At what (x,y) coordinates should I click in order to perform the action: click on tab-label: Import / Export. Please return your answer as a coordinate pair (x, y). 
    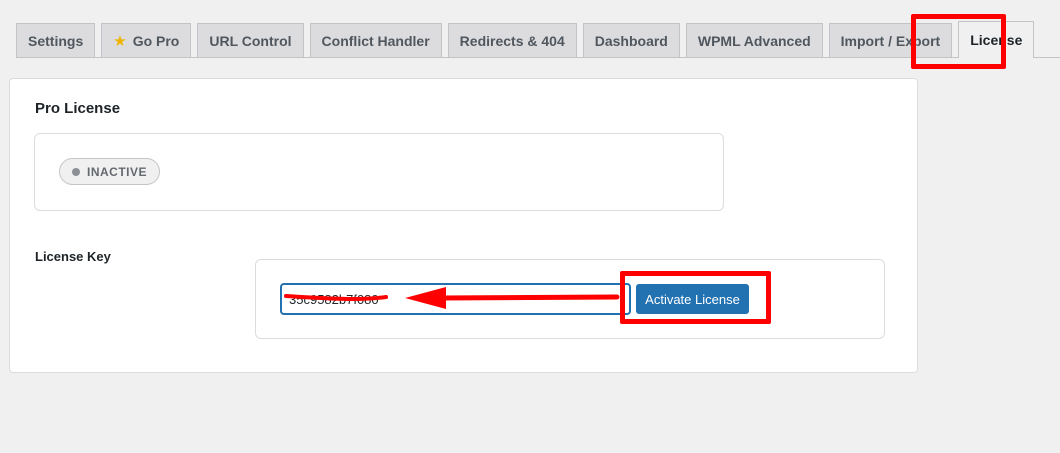
    Looking at the image, I should click on (890, 41).